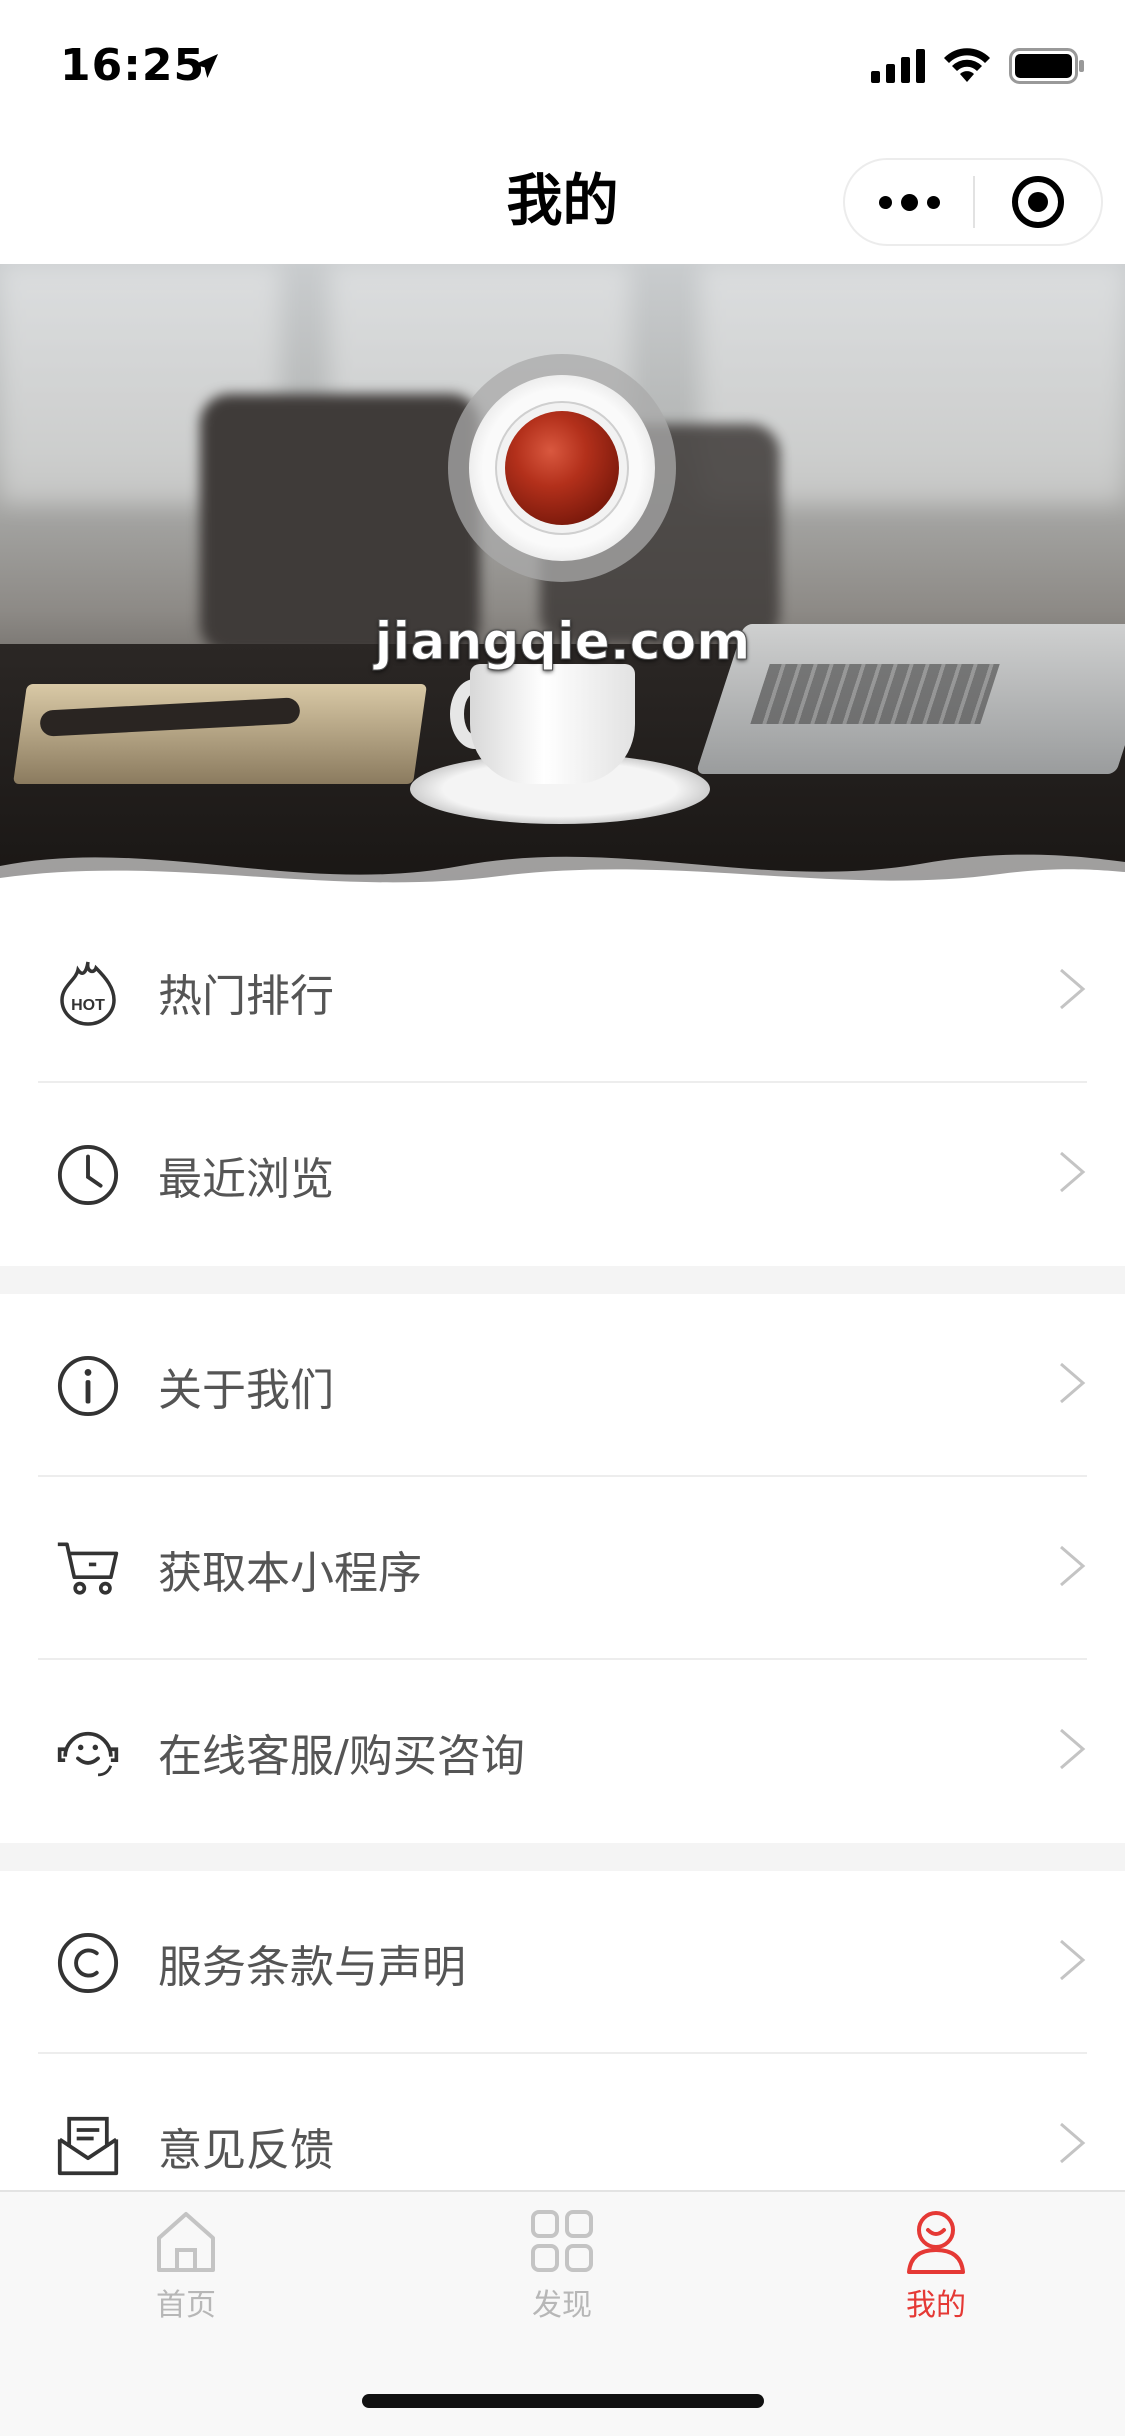 The width and height of the screenshot is (1125, 2436). I want to click on menu-item-label: 服务条款与声明, so click(312, 1967).